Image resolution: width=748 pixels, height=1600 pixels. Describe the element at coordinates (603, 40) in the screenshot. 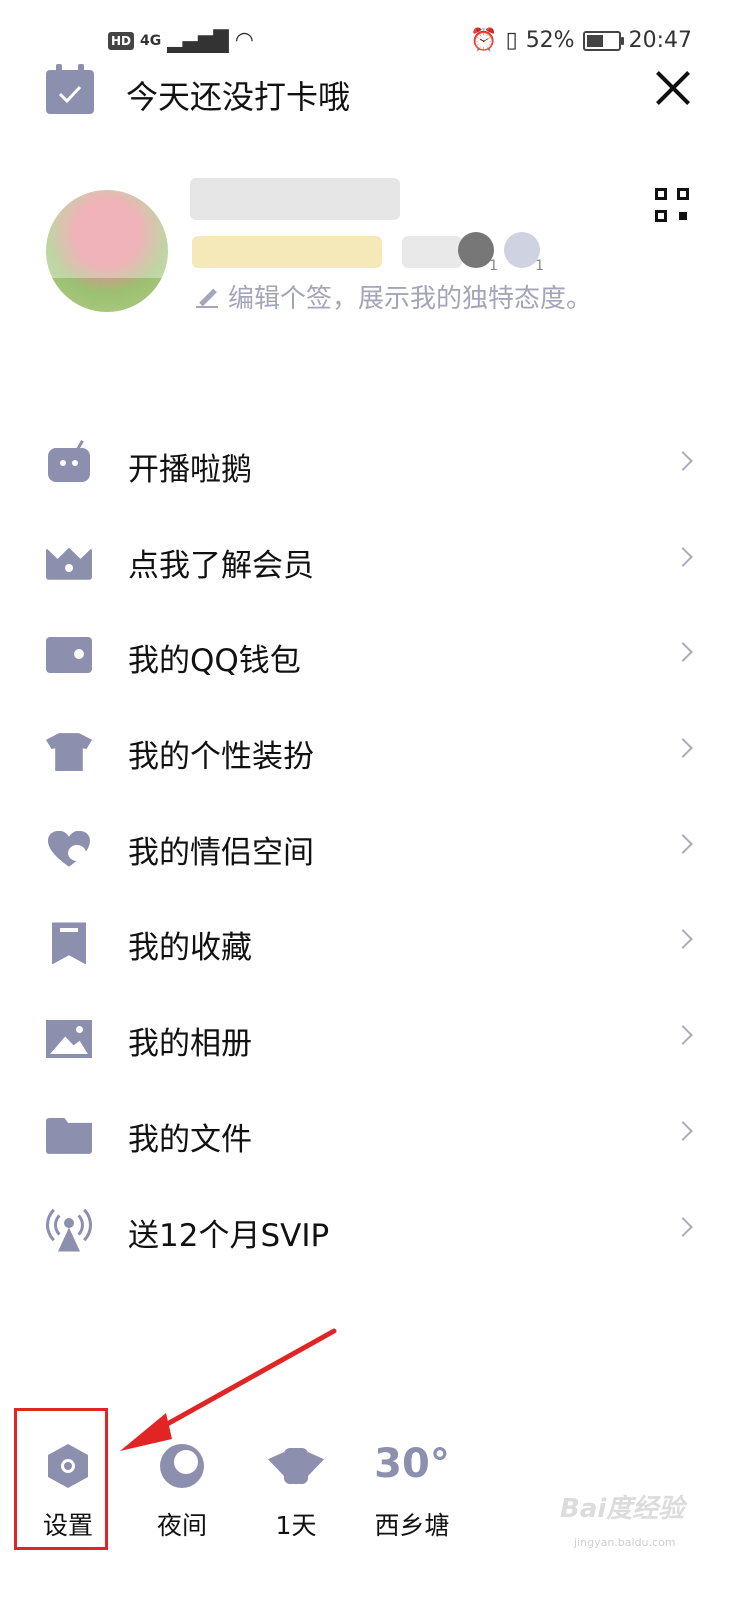

I see `battery-icon` at that location.